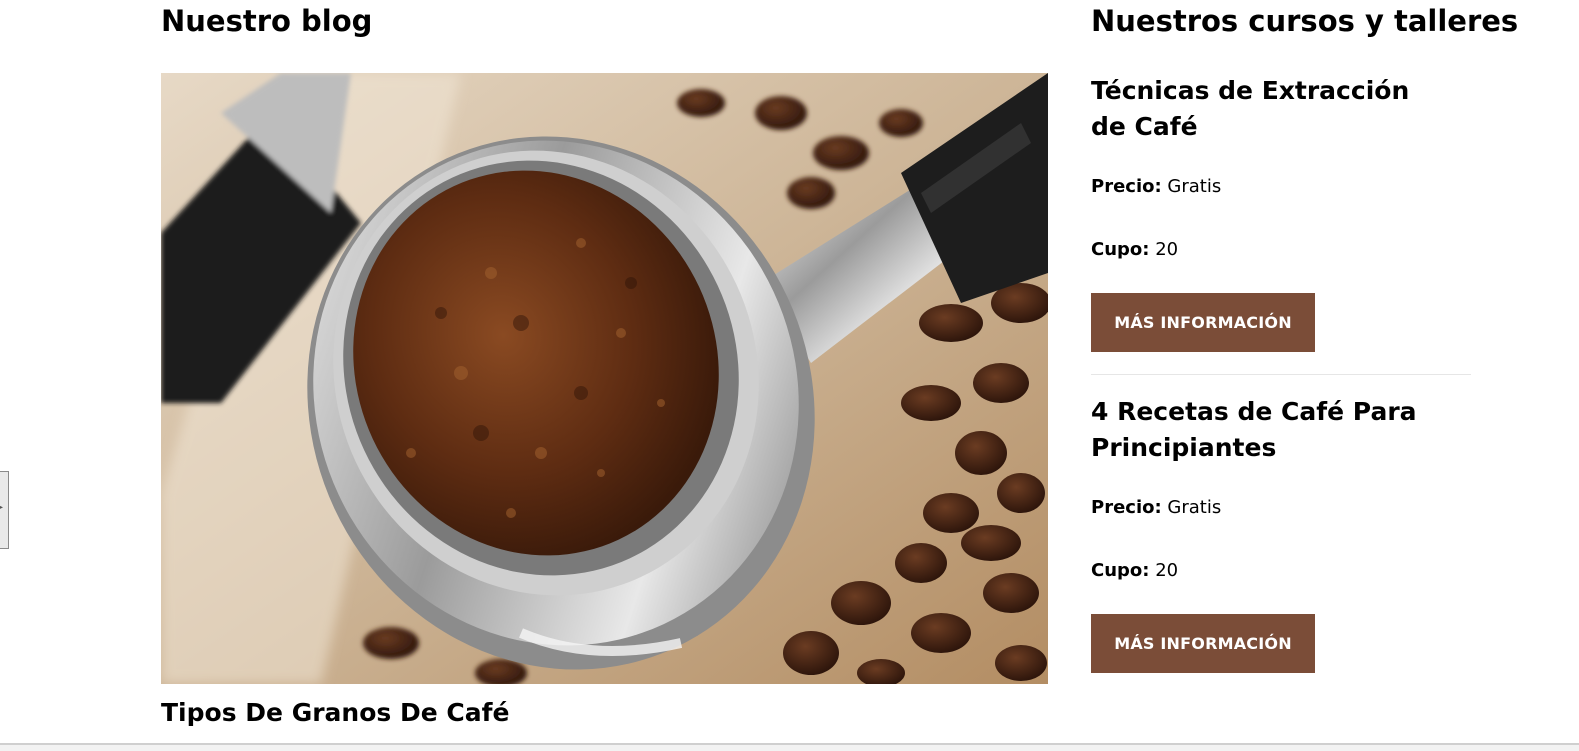  I want to click on widget-icon: ▸, so click(2, 507).